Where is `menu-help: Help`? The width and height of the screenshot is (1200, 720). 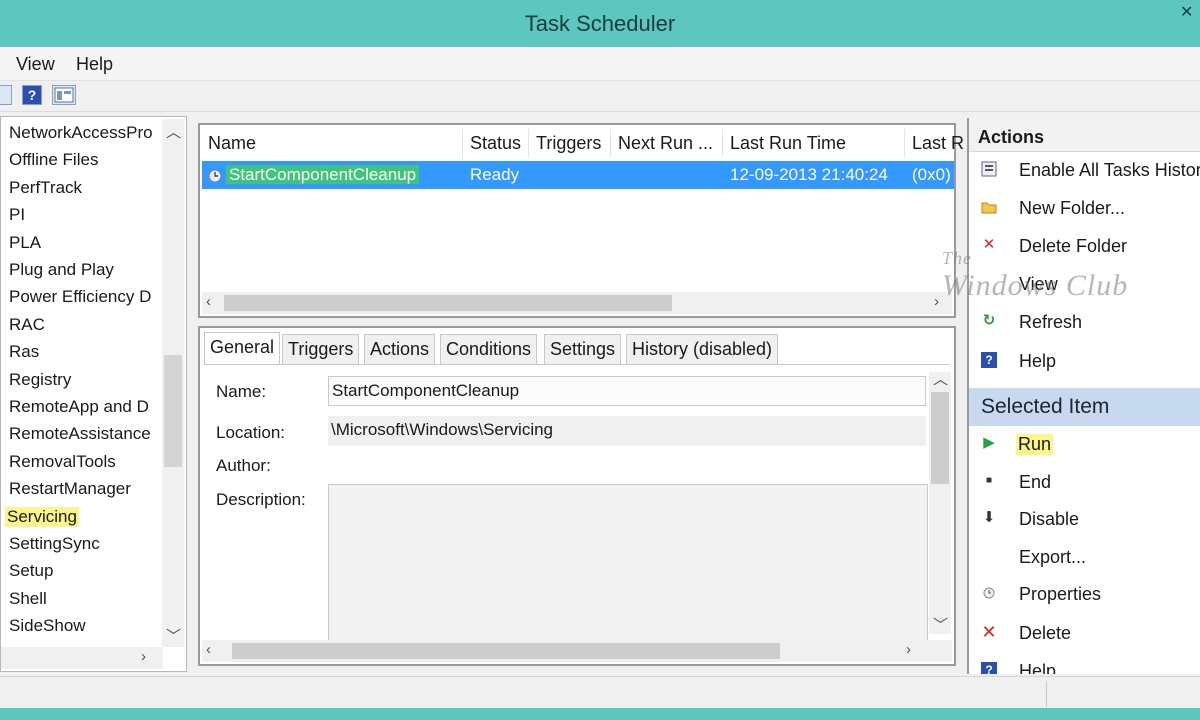
menu-help: Help is located at coordinates (94, 64).